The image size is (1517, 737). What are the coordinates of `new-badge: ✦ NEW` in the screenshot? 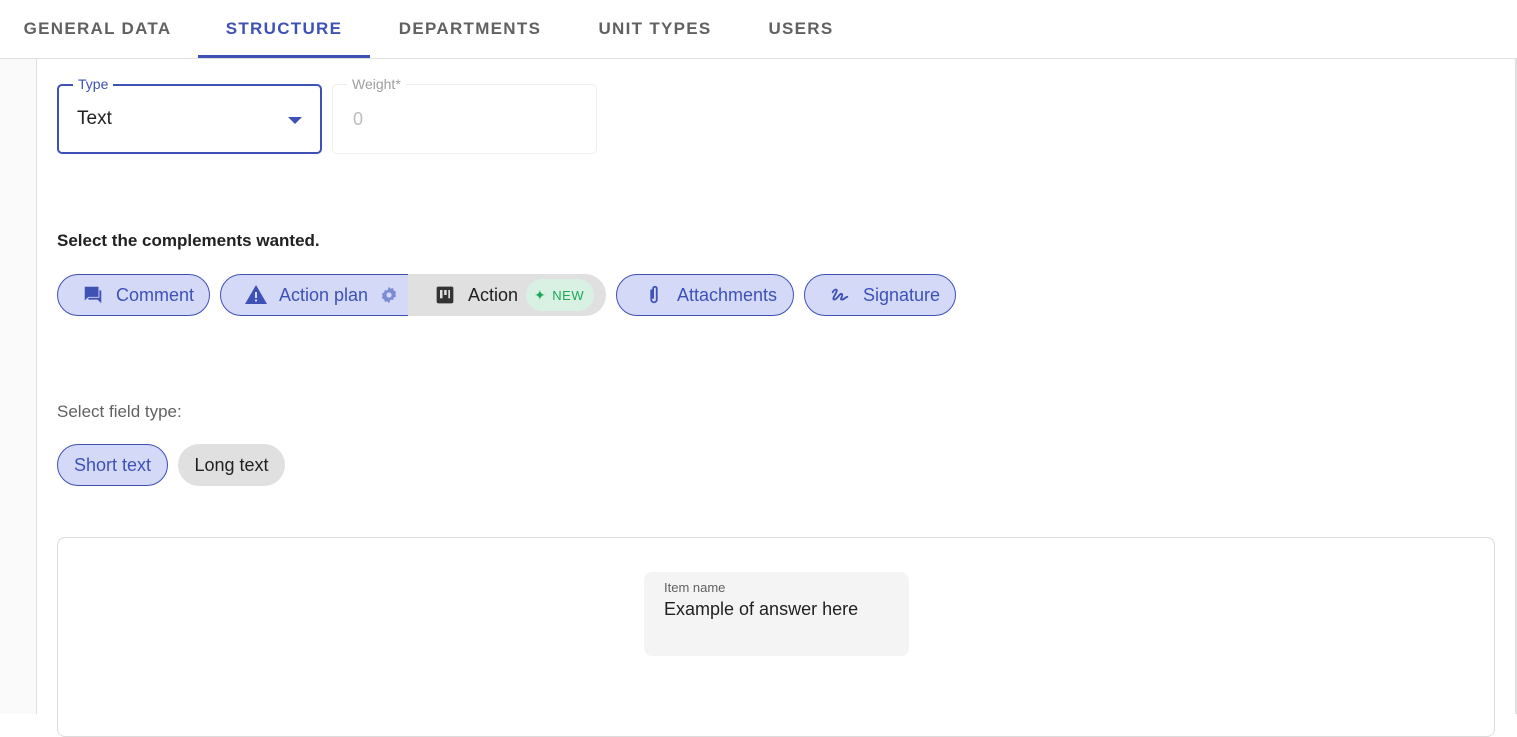 It's located at (560, 295).